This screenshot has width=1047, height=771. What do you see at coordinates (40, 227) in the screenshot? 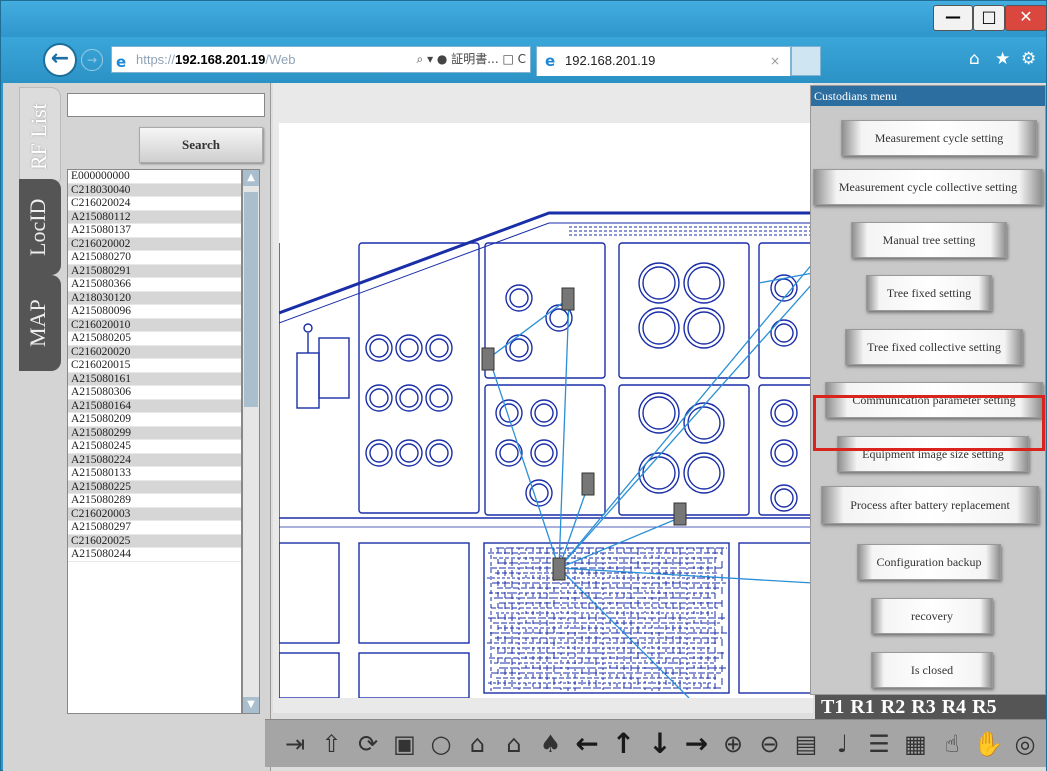
I see `tab-locid: LocID` at bounding box center [40, 227].